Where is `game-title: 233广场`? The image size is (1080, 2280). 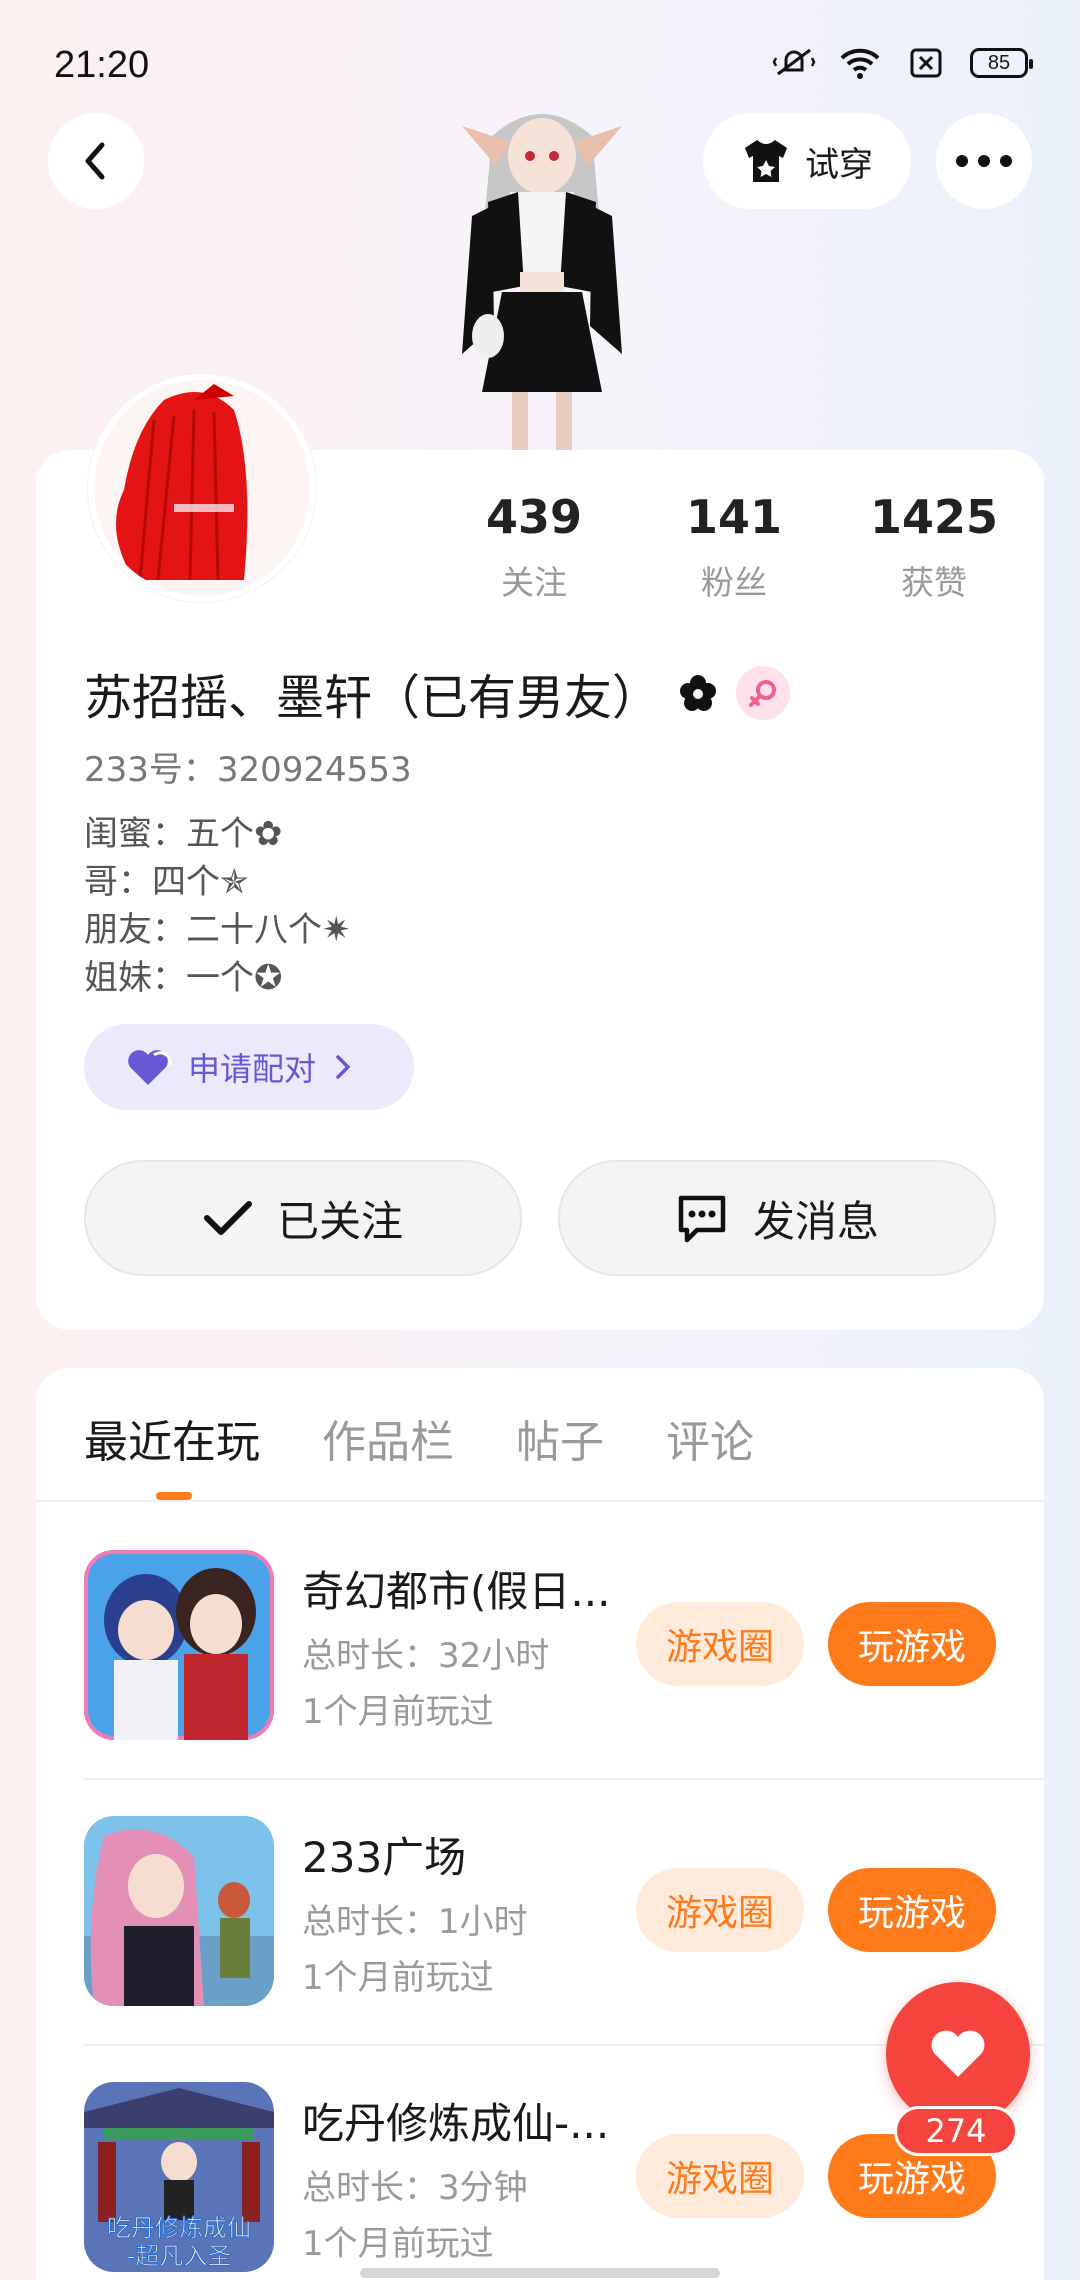 game-title: 233广场 is located at coordinates (384, 1857).